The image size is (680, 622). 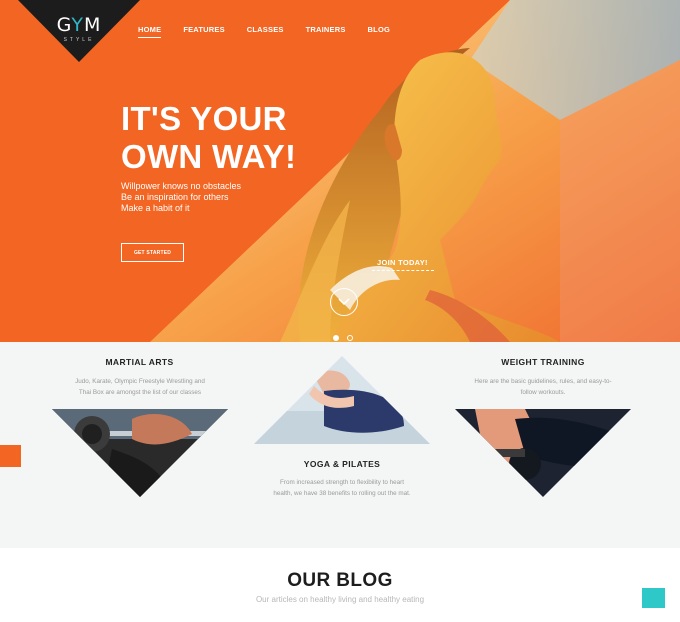 I want to click on join-today-link: JOIN TODAY!, so click(x=402, y=262).